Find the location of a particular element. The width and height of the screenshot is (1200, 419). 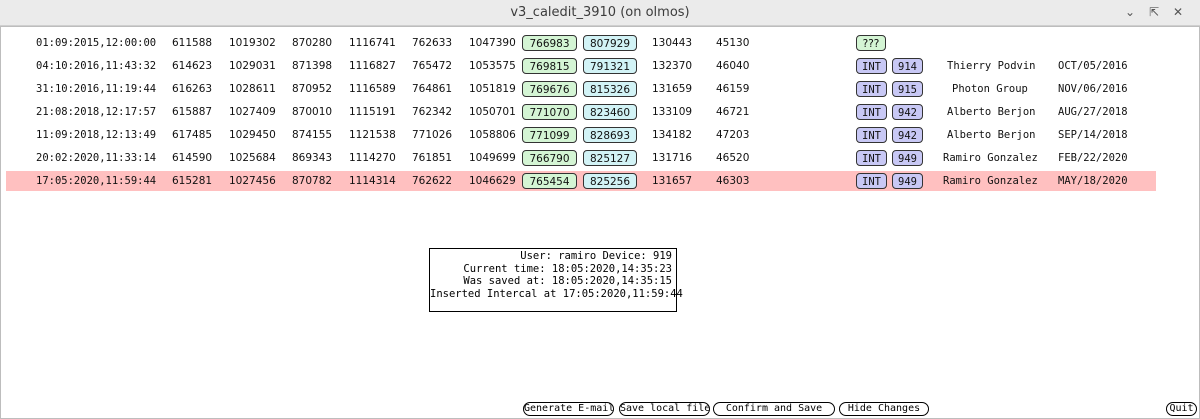

row-value: 869343 is located at coordinates (312, 158).